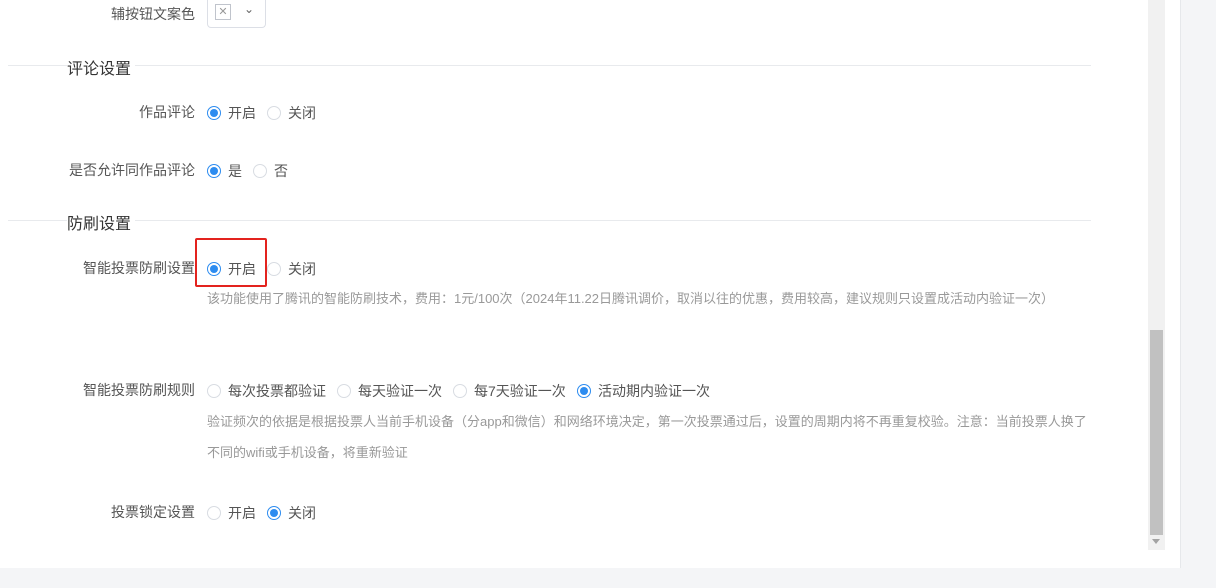 The image size is (1216, 588). I want to click on allow-same-work-comment-label: 是否允许同作品评论, so click(132, 170).